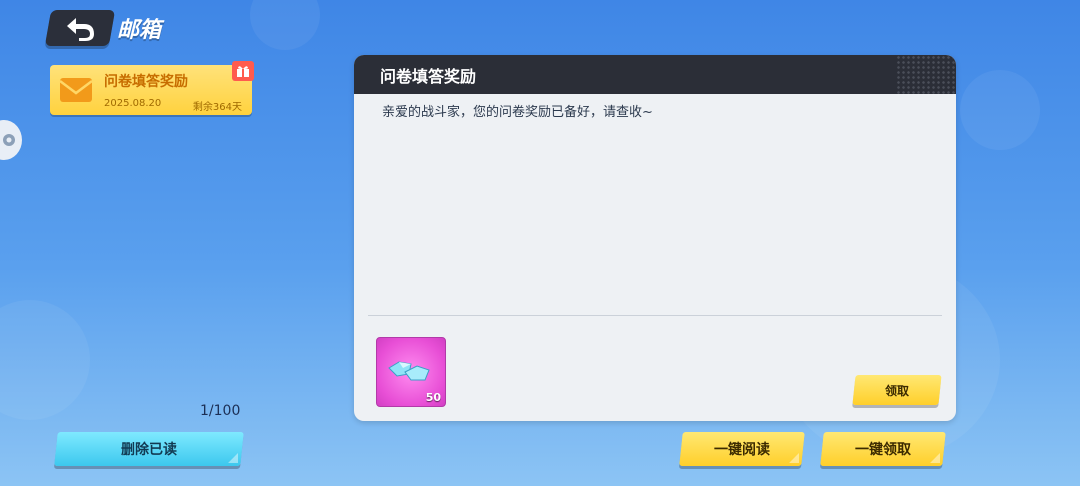 This screenshot has width=1080, height=486. What do you see at coordinates (655, 74) in the screenshot?
I see `mail-detail-header: 问卷填答奖励` at bounding box center [655, 74].